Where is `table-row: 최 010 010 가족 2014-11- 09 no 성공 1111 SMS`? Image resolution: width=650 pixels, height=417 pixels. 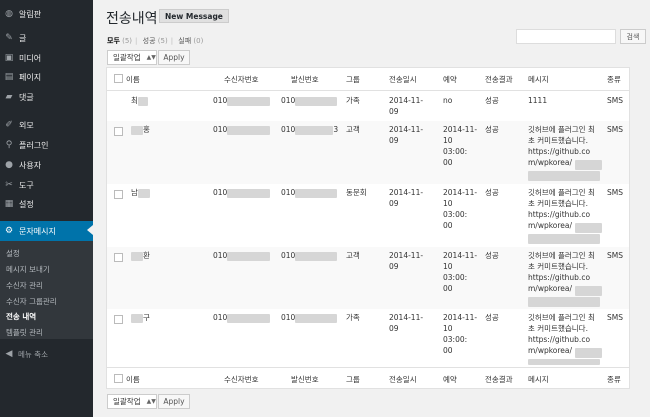 table-row: 최 010 010 가족 2014-11- 09 no 성공 1111 SMS is located at coordinates (368, 106).